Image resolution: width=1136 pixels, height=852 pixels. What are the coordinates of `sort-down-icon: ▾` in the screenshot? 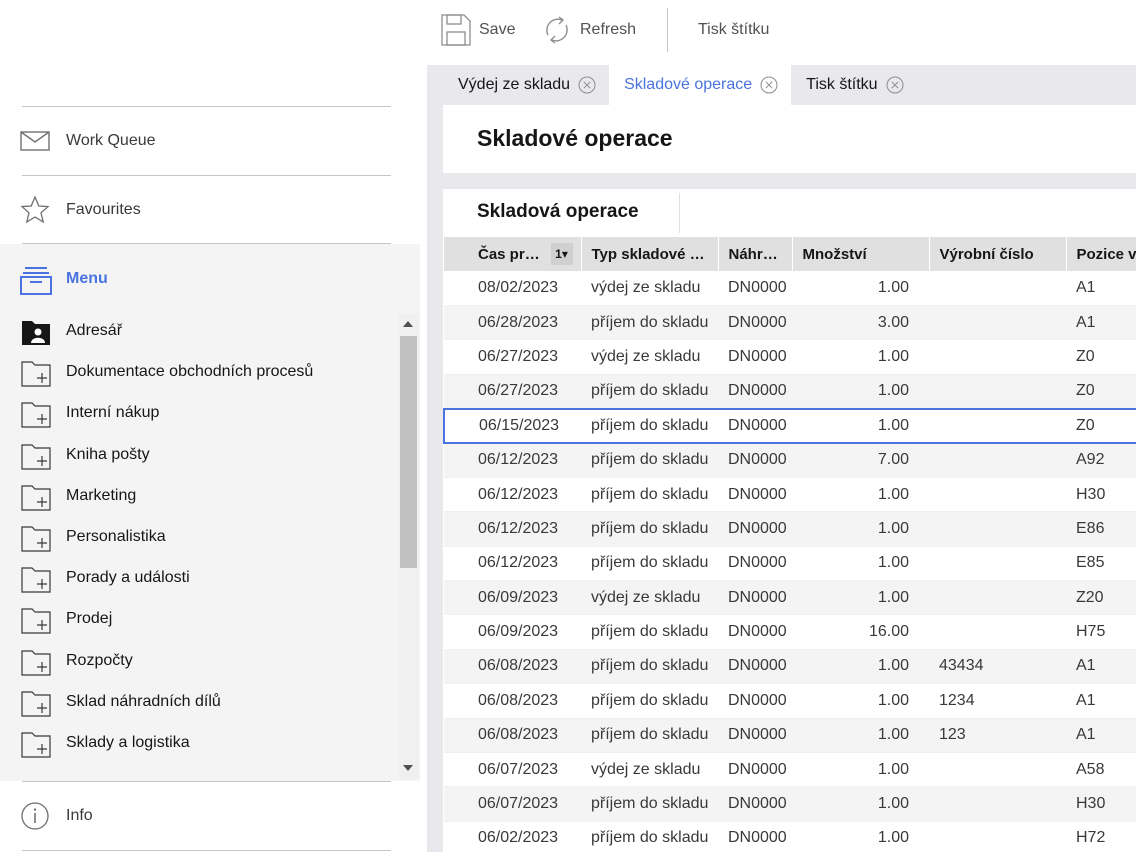 It's located at (564, 254).